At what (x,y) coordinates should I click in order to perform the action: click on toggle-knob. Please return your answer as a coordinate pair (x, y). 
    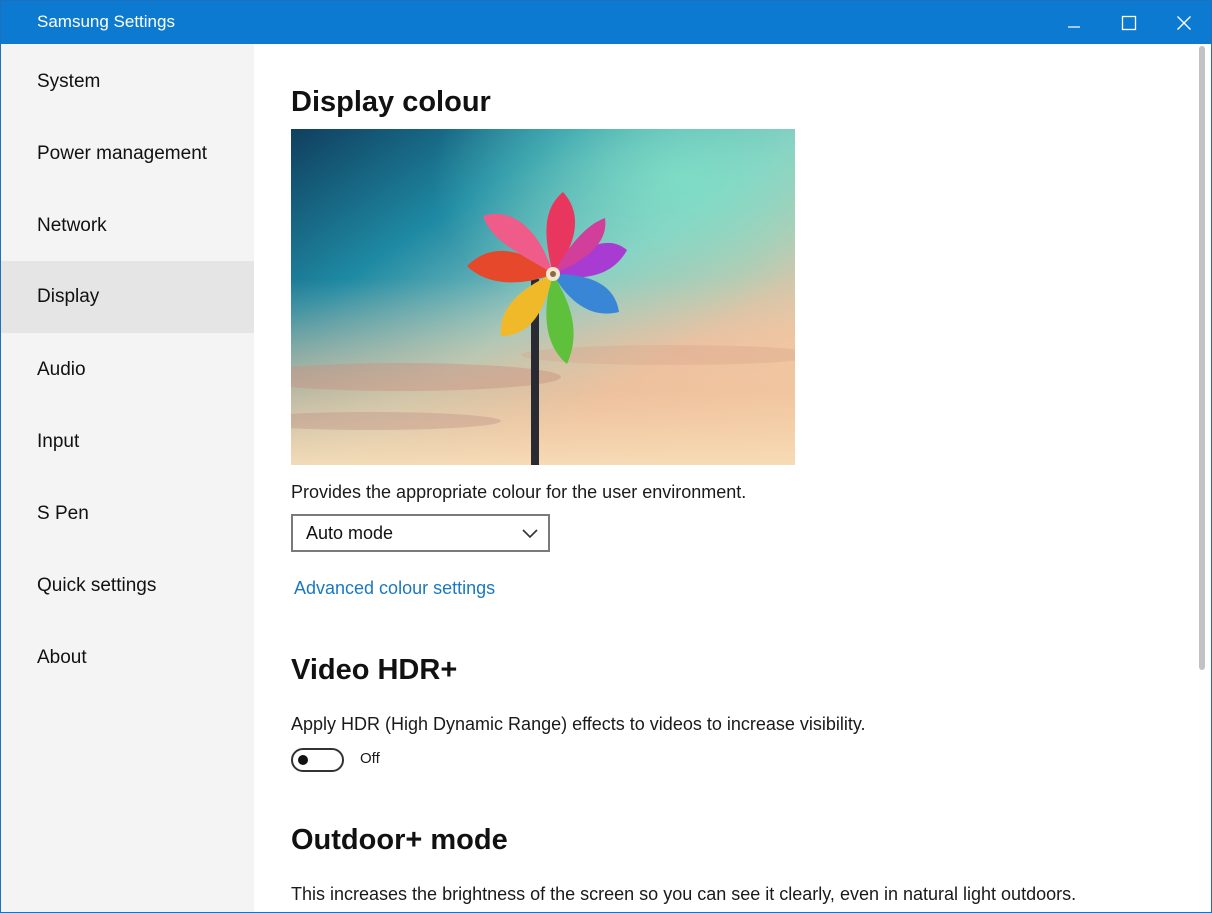
    Looking at the image, I should click on (303, 760).